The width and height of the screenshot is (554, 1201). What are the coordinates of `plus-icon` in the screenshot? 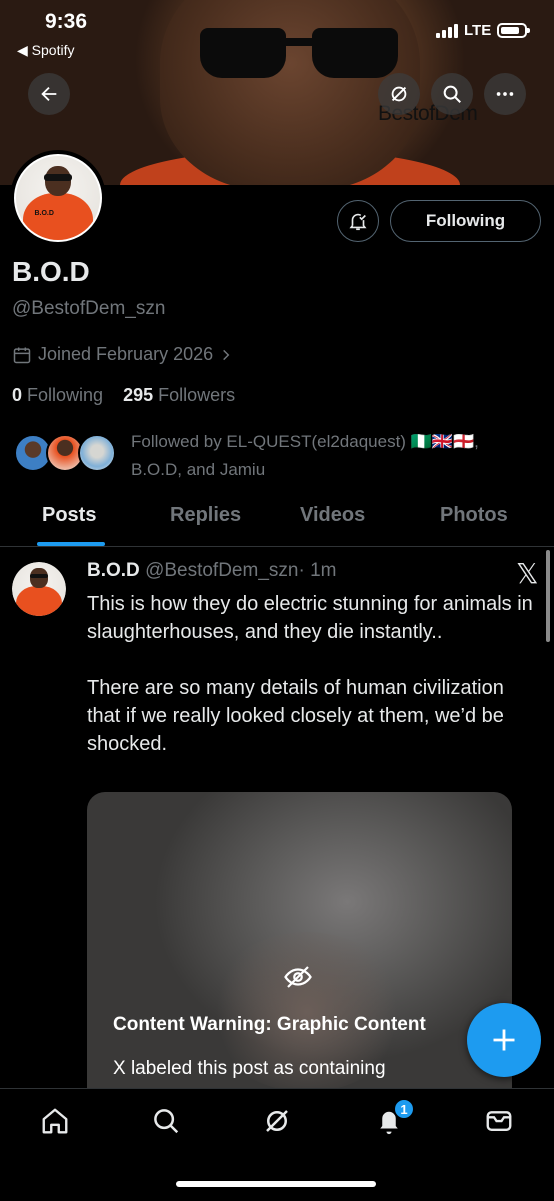 It's located at (504, 1040).